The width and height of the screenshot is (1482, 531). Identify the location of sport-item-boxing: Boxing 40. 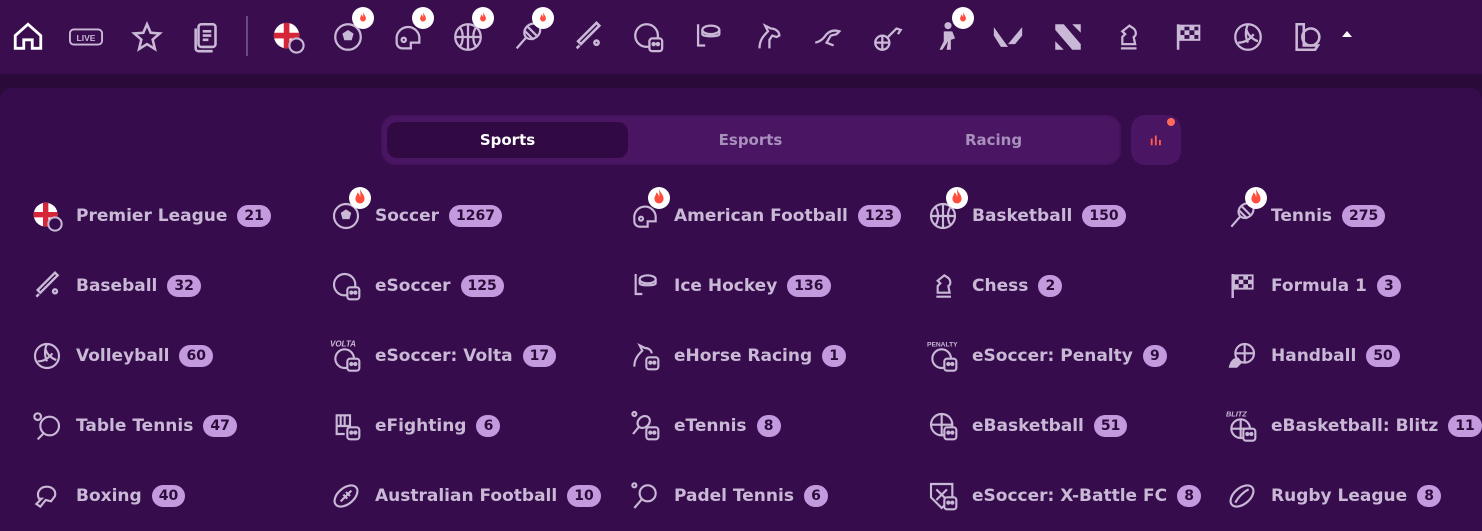
(180, 496).